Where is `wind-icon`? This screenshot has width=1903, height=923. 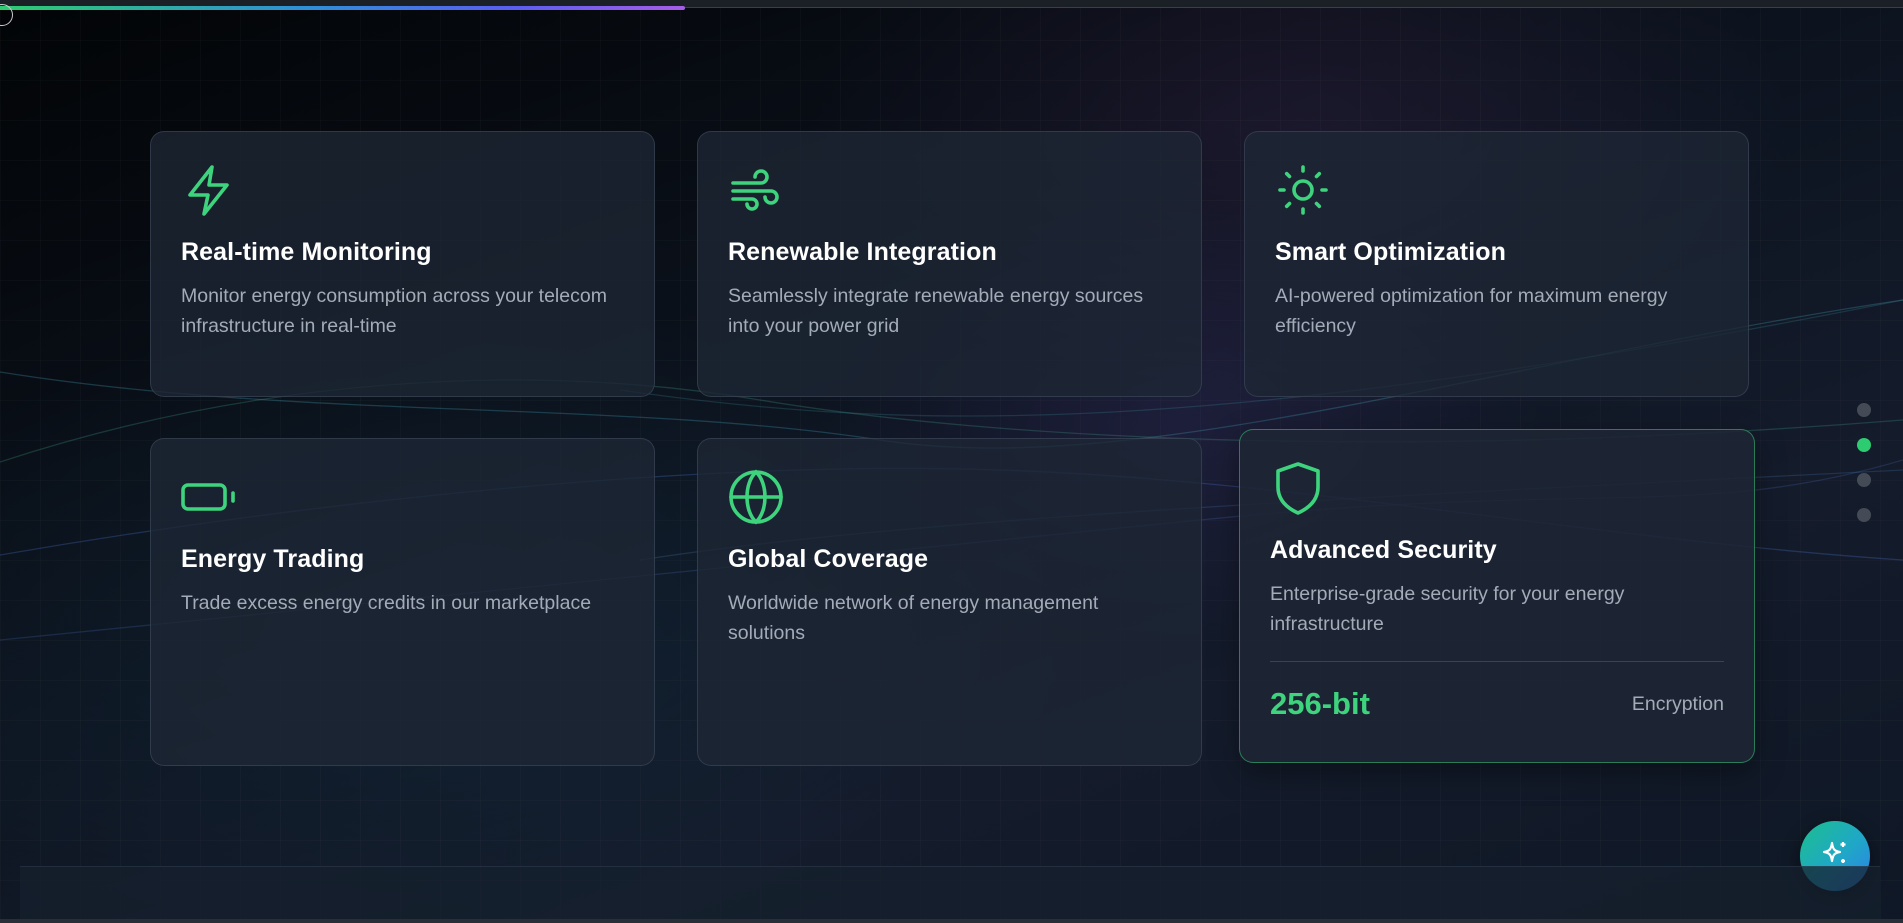 wind-icon is located at coordinates (756, 190).